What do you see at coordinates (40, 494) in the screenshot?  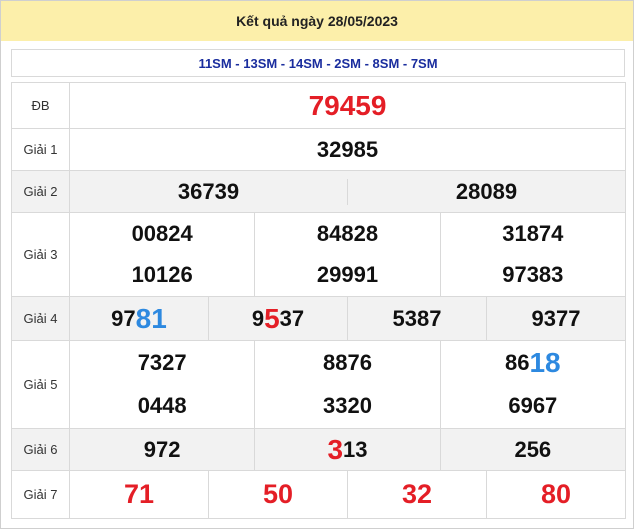 I see `label-g7: Giải 7` at bounding box center [40, 494].